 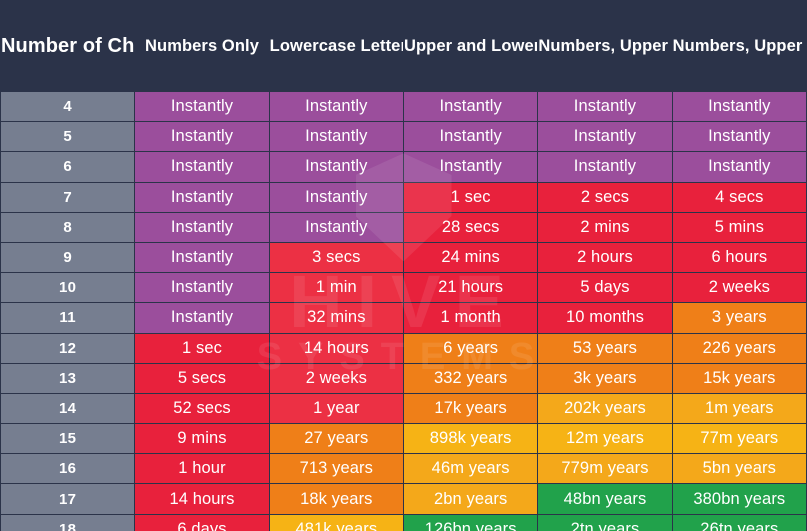 What do you see at coordinates (605, 288) in the screenshot?
I see `crack-time-cell: 5 days` at bounding box center [605, 288].